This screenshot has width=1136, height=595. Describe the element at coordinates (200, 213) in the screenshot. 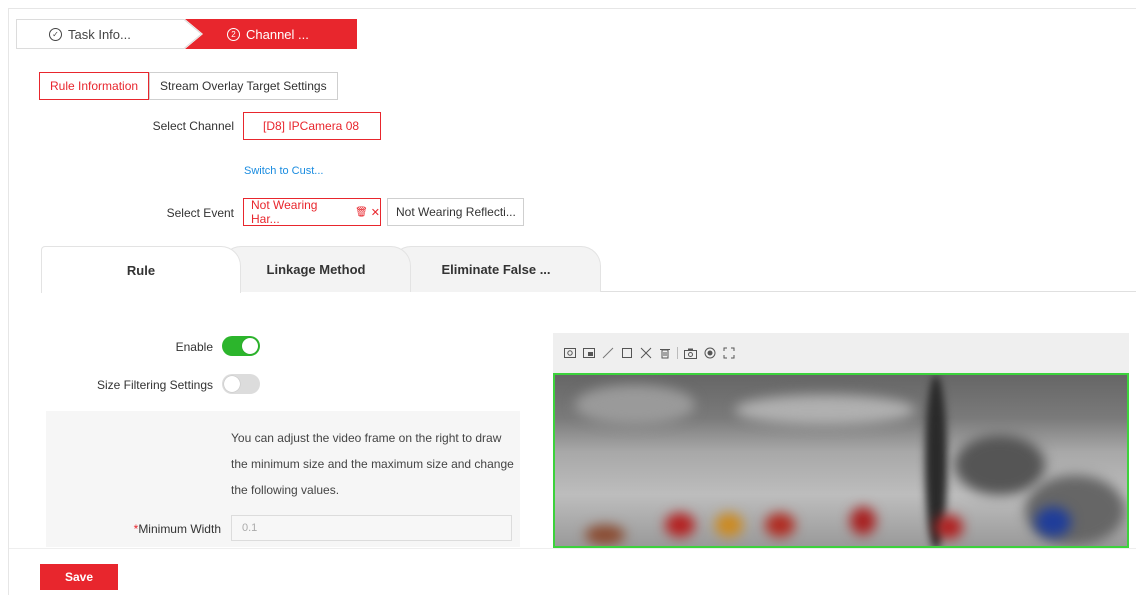

I see `select-event-label: Select Event` at that location.